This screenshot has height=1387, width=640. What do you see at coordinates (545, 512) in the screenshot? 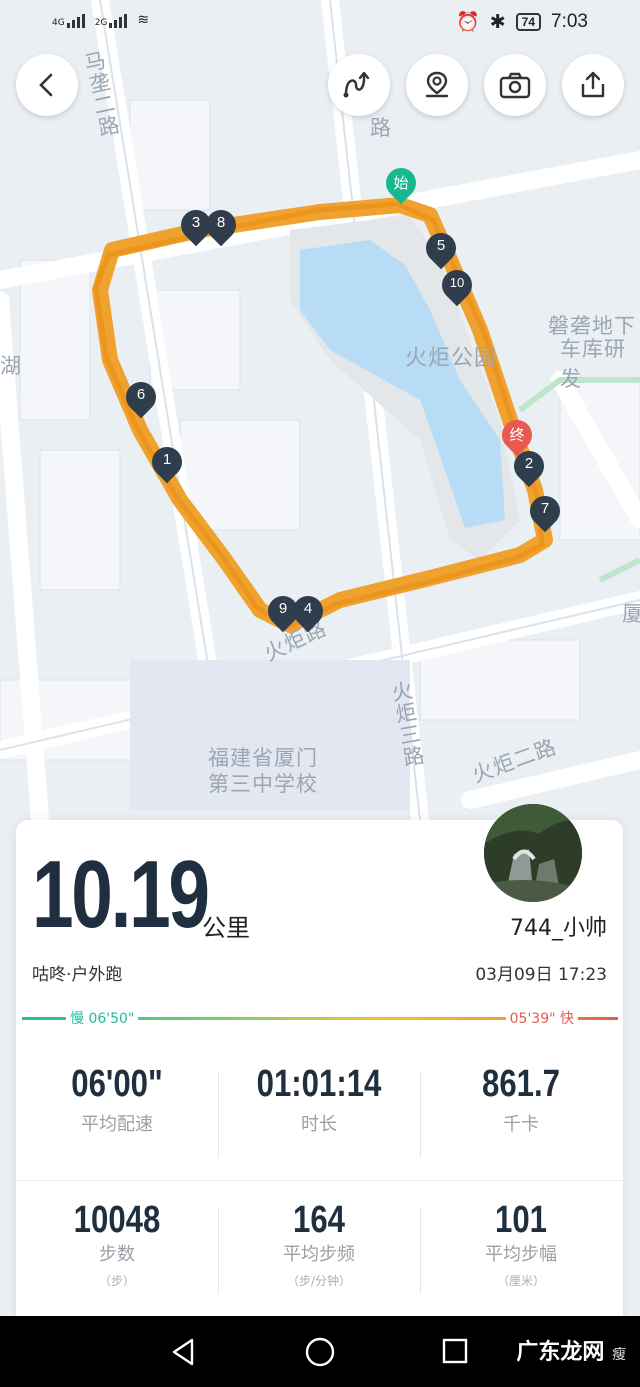
I see `km-marker-7: 7` at bounding box center [545, 512].